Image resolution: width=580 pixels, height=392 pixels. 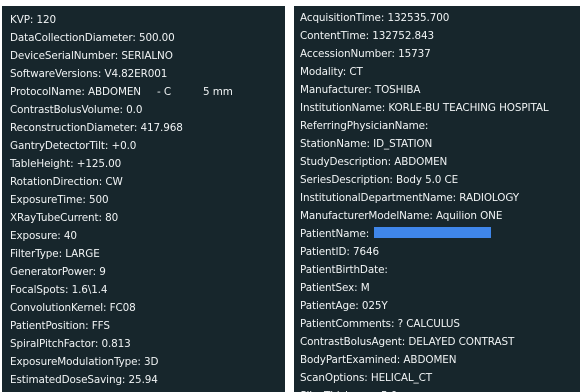 I want to click on tag-row: DeviceSerialNumber: SERIALNO, so click(x=147, y=56).